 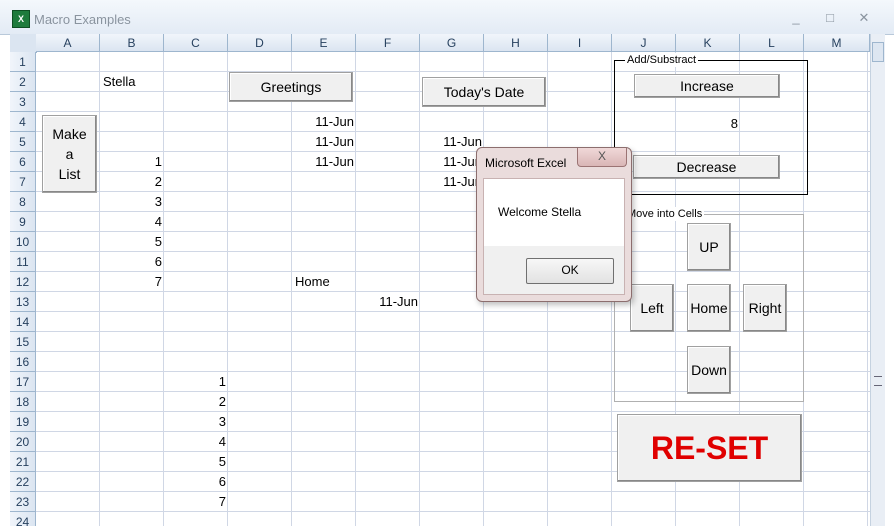 What do you see at coordinates (195, 502) in the screenshot?
I see `cell-c23: 7` at bounding box center [195, 502].